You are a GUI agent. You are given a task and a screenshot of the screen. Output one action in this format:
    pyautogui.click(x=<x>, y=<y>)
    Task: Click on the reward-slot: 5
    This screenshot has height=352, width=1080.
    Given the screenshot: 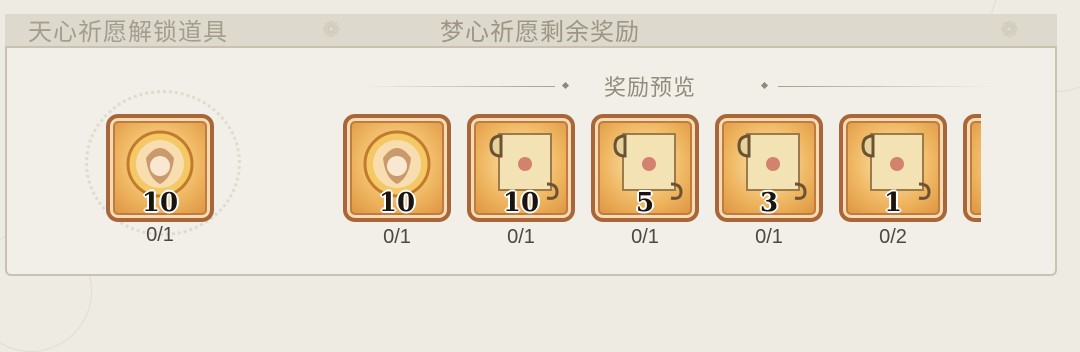 What is the action you would take?
    pyautogui.click(x=645, y=168)
    